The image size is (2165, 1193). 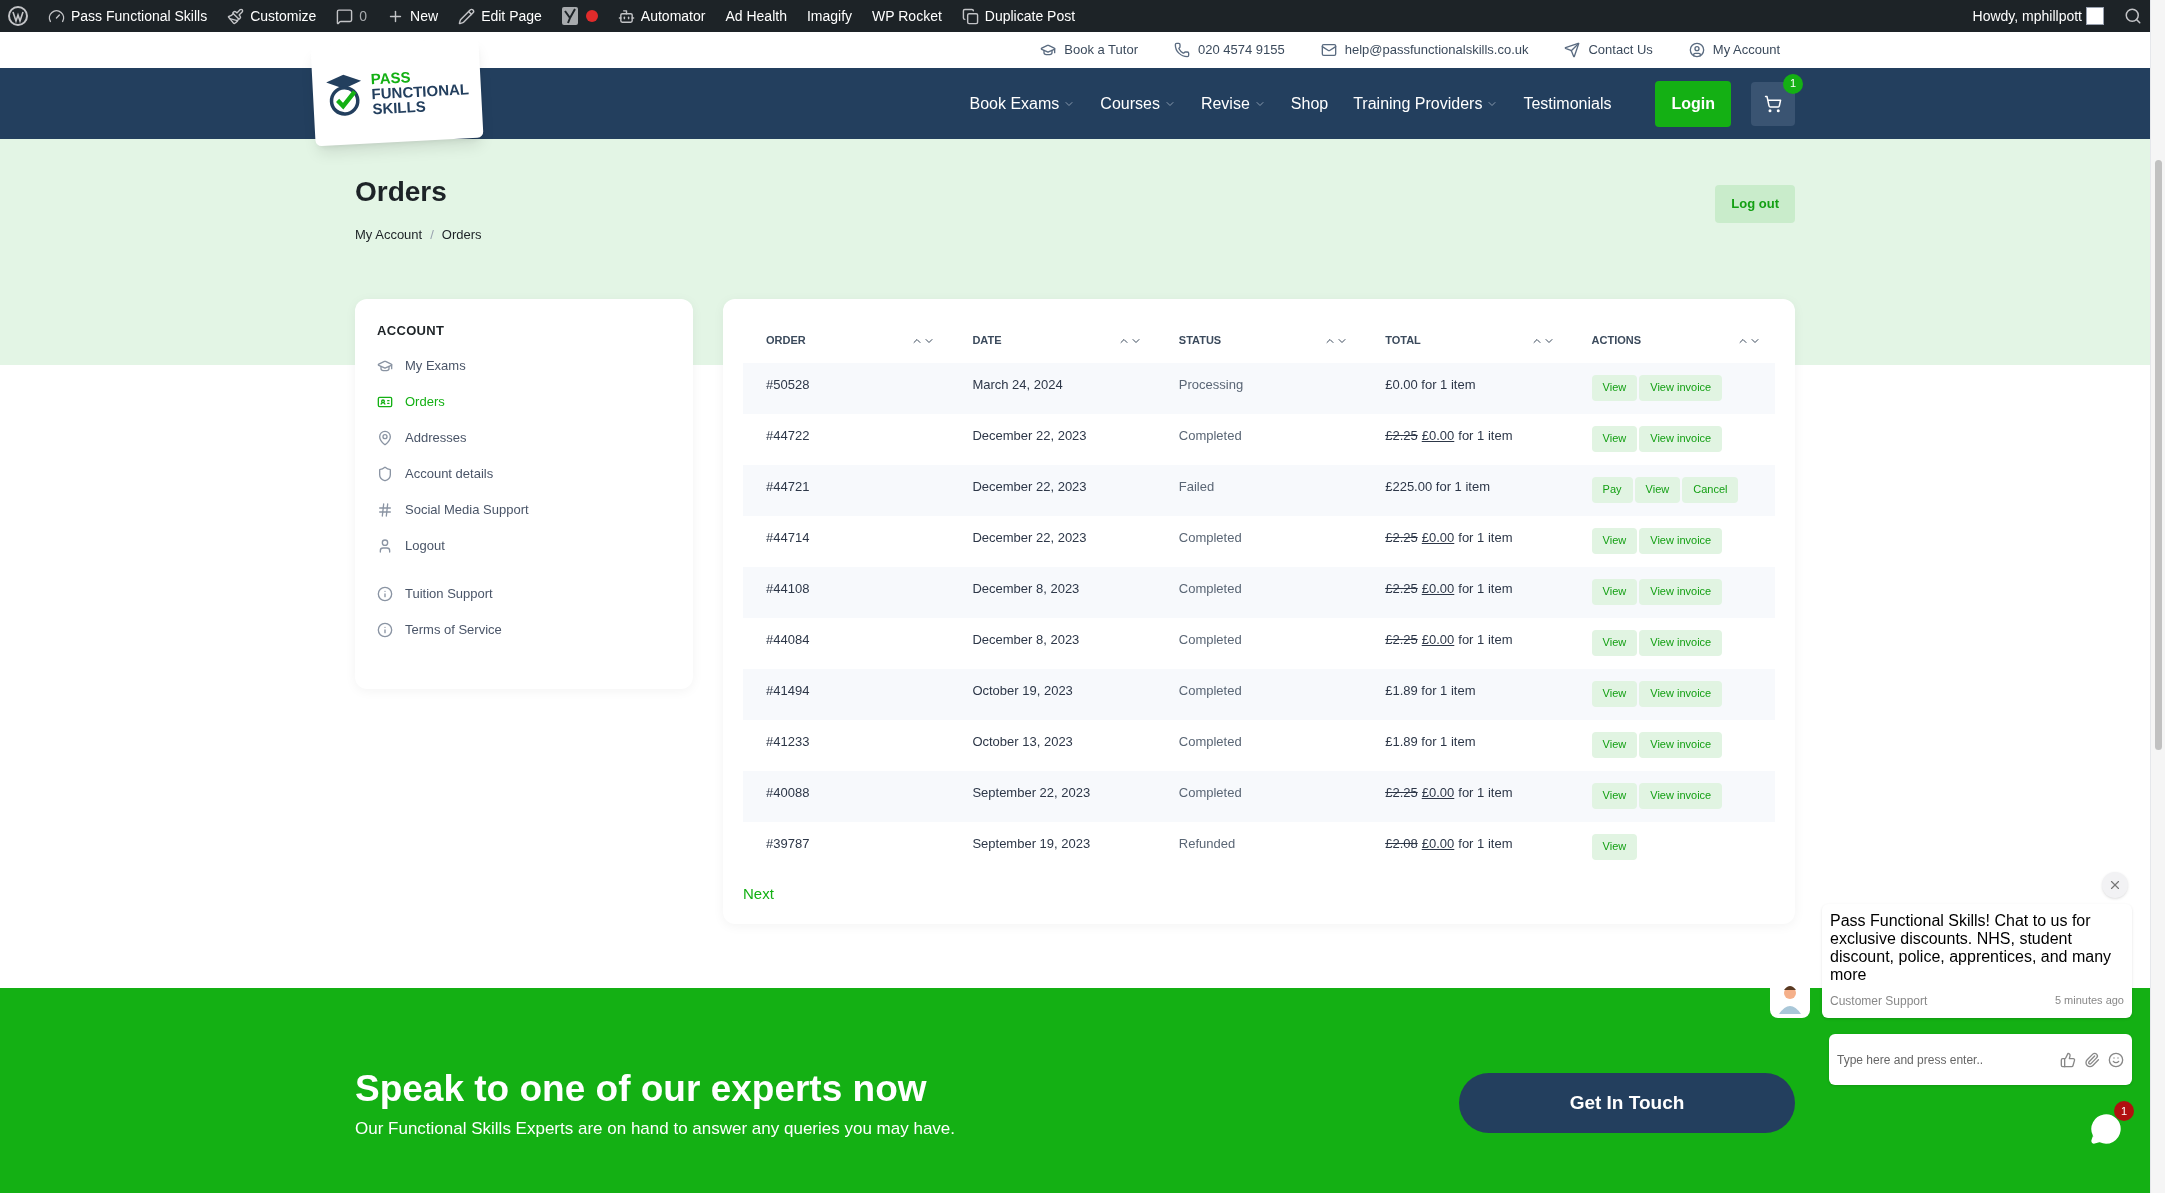 I want to click on table-cell-text: March 24, 2024, so click(x=1017, y=384).